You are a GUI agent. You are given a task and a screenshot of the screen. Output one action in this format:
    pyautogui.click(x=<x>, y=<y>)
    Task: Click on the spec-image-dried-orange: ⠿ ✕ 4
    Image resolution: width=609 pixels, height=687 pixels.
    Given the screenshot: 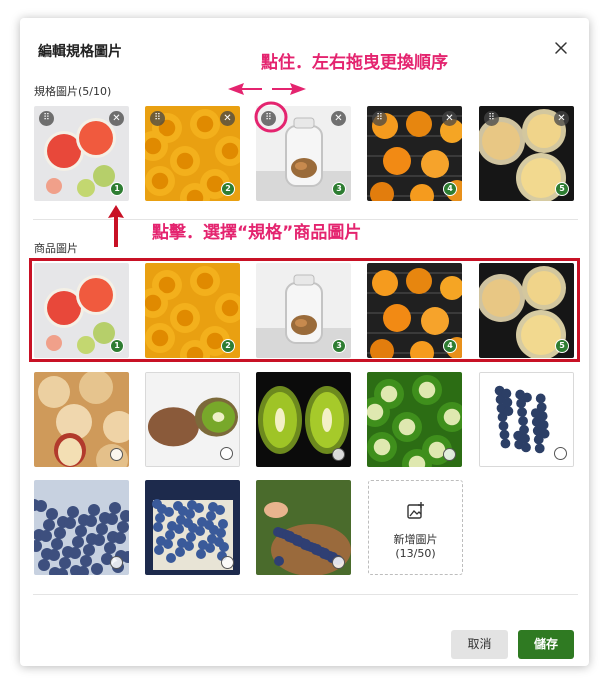 What is the action you would take?
    pyautogui.click(x=414, y=153)
    